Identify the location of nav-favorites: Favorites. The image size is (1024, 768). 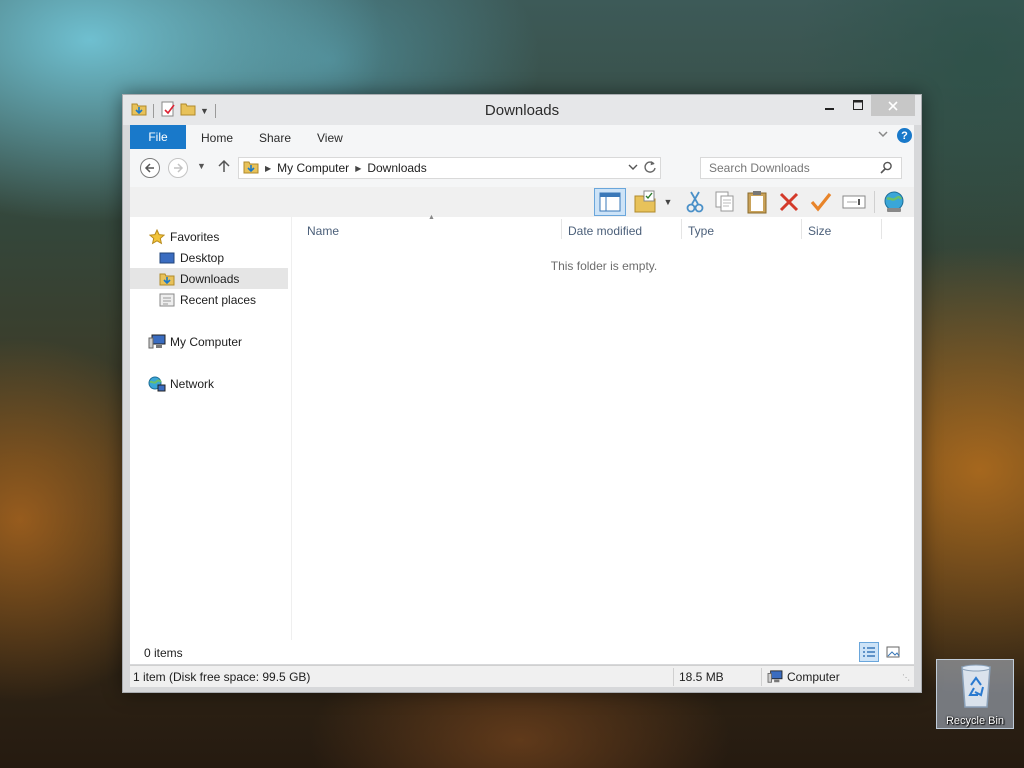
(227, 236).